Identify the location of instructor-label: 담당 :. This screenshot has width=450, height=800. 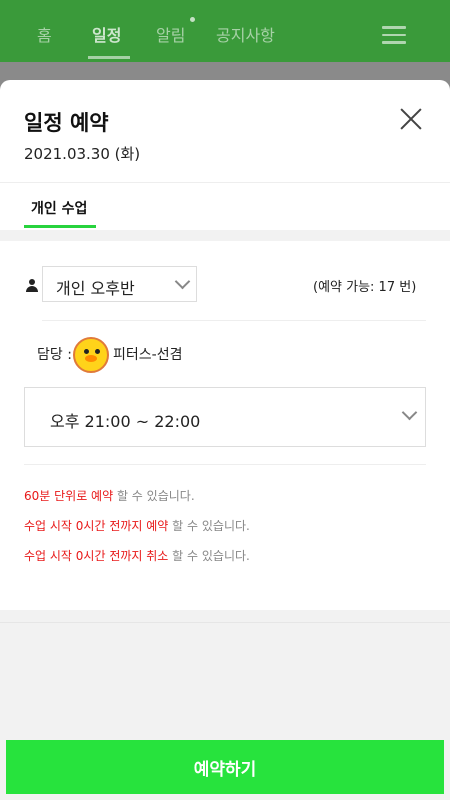
(54, 355).